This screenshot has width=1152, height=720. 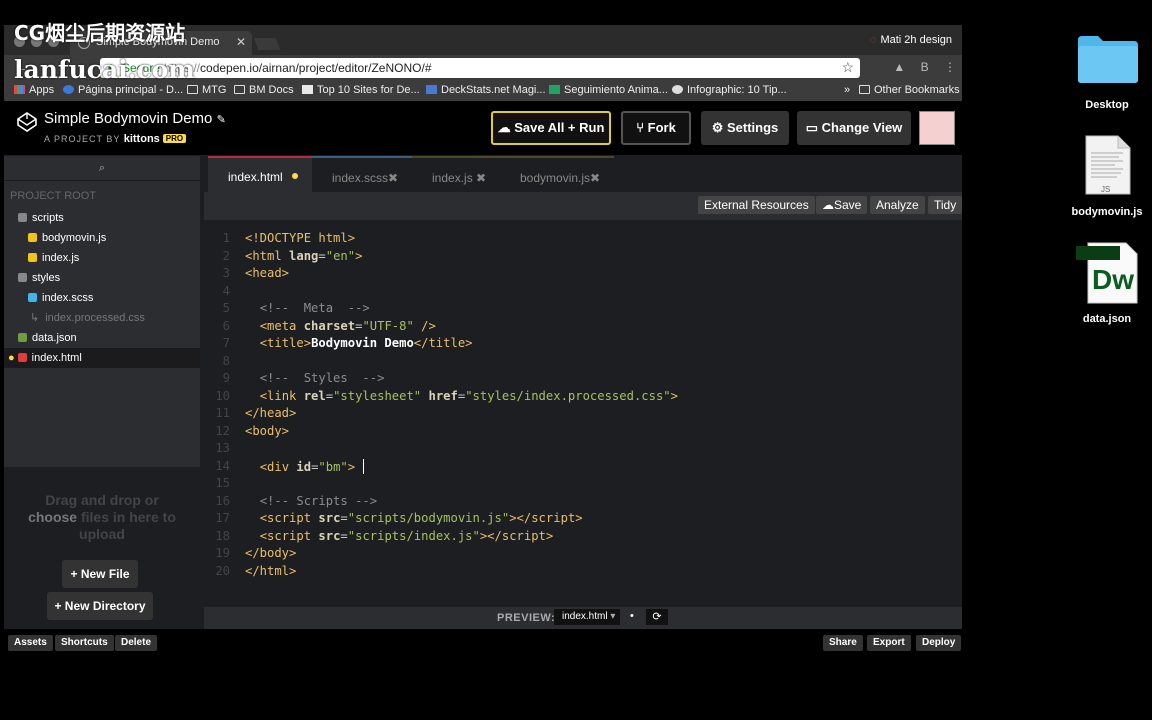 What do you see at coordinates (1108, 165) in the screenshot?
I see `js-file-icon: JS` at bounding box center [1108, 165].